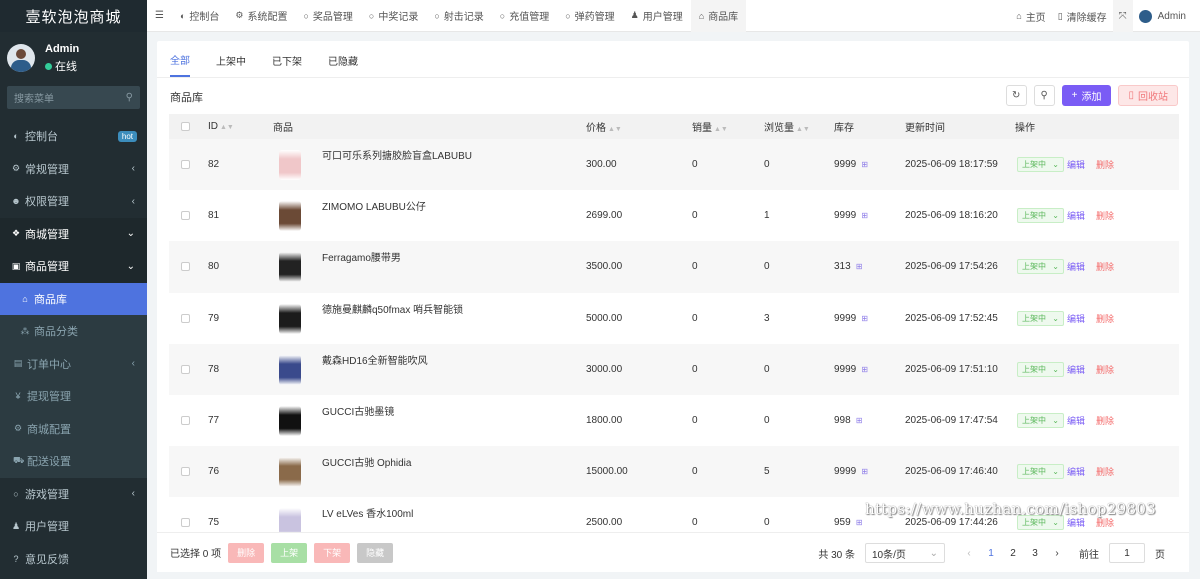  Describe the element at coordinates (589, 16) in the screenshot. I see `nav-tab-ammo: ○ 弹药管理` at that location.